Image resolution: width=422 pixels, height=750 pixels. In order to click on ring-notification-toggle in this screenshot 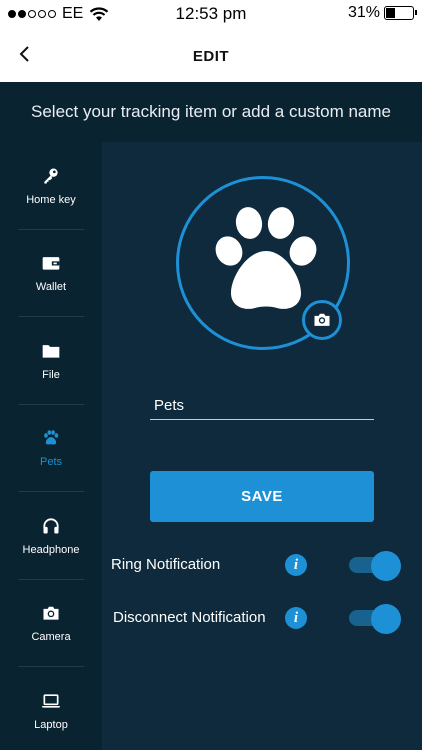, I will do `click(375, 566)`.